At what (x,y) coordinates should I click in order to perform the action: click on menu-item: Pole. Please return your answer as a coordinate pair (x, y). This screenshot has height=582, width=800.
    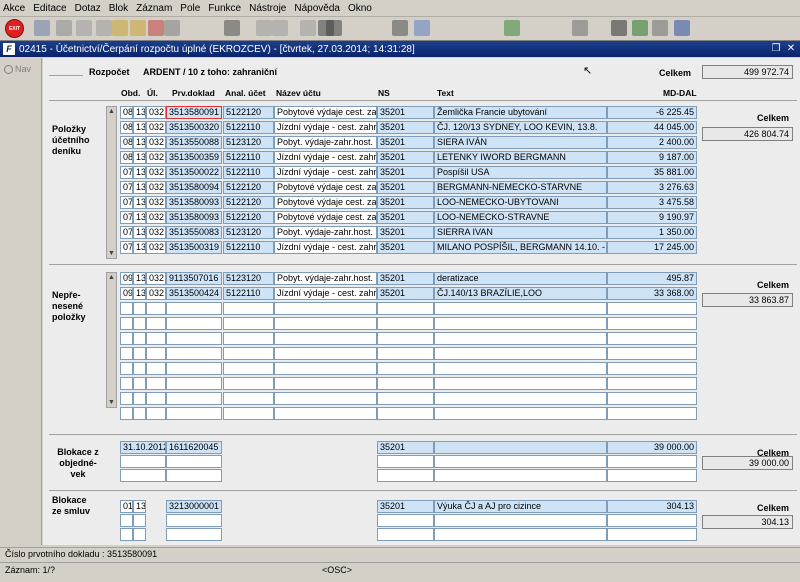
    Looking at the image, I should click on (190, 8).